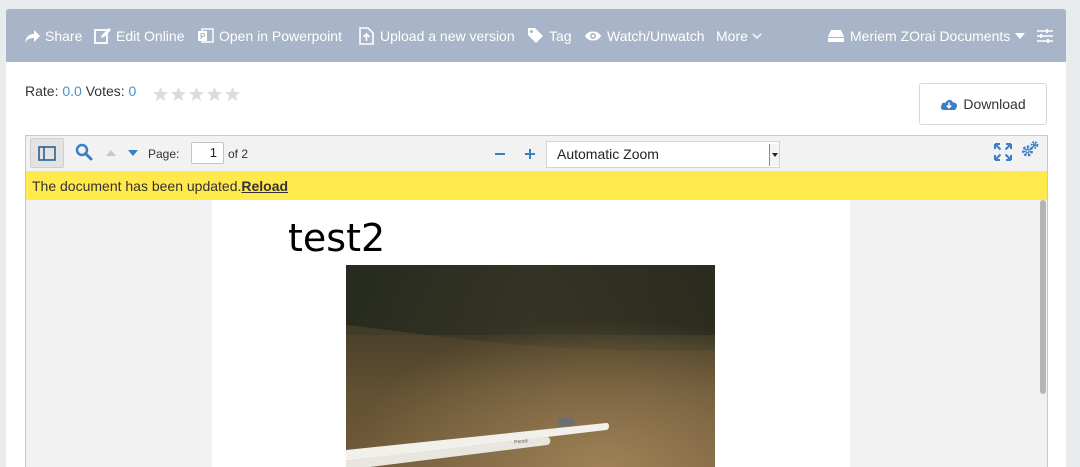  I want to click on rating-summary: Rate: 0.0 Votes: 0, so click(80, 91).